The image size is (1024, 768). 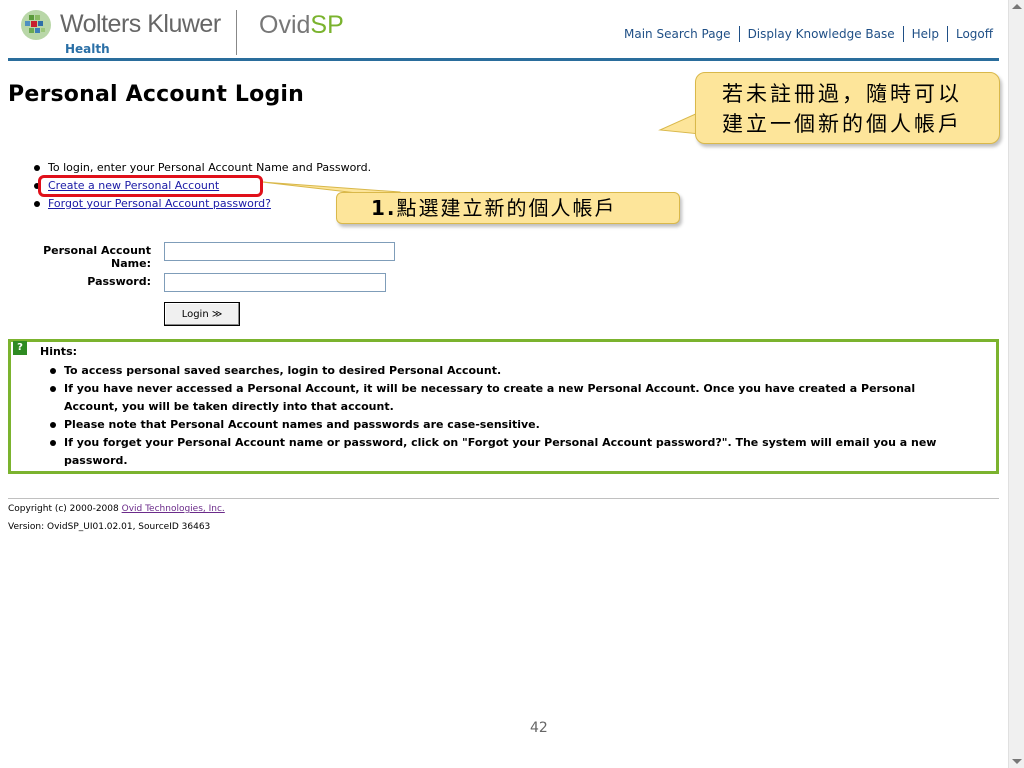 What do you see at coordinates (677, 34) in the screenshot?
I see `nav-main-search-page: Main Search Page` at bounding box center [677, 34].